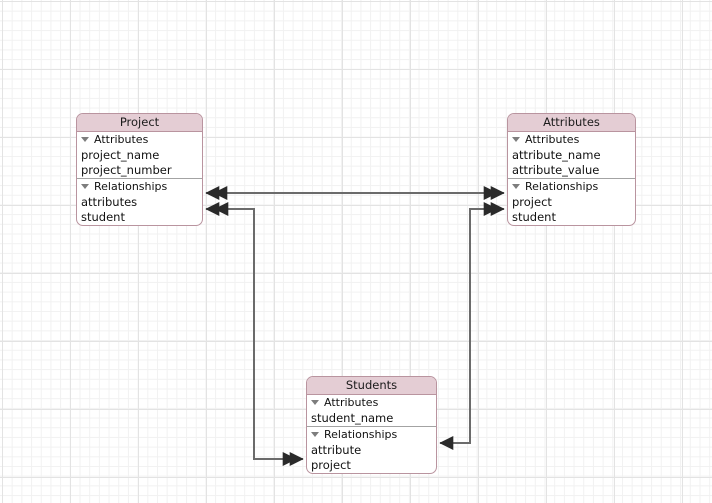 The height and width of the screenshot is (503, 712). Describe the element at coordinates (371, 386) in the screenshot. I see `entity-title-students: Students` at that location.